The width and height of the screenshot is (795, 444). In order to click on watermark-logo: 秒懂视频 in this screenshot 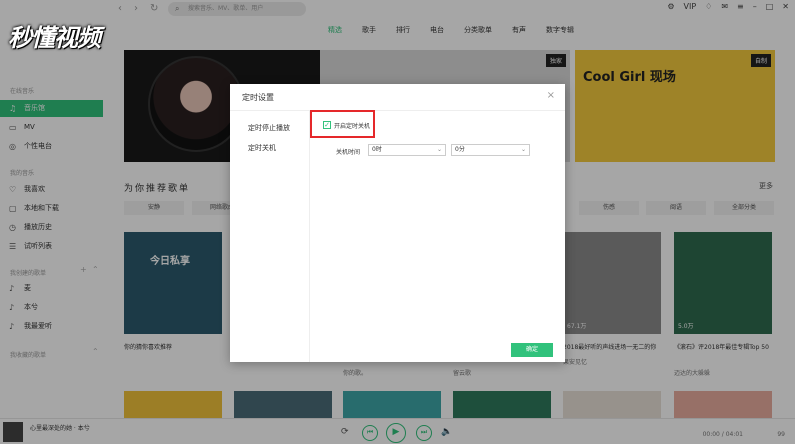, I will do `click(54, 38)`.